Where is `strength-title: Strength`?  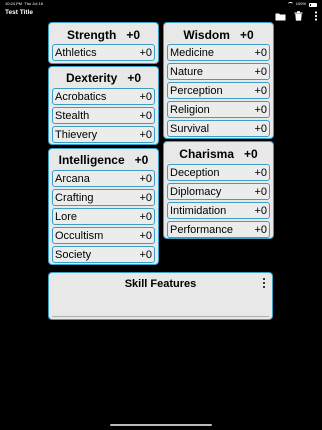 strength-title: Strength is located at coordinates (91, 35).